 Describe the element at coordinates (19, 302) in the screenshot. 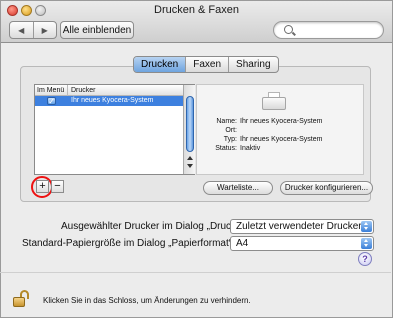

I see `lock-body-shape` at that location.